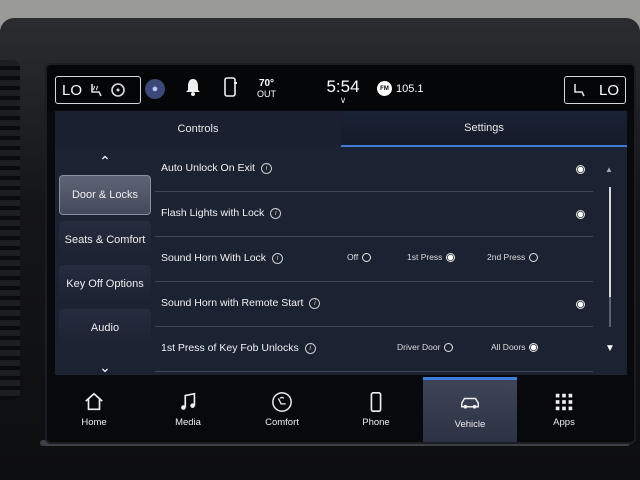 The width and height of the screenshot is (640, 480). Describe the element at coordinates (193, 87) in the screenshot. I see `notification-bell-icon` at that location.